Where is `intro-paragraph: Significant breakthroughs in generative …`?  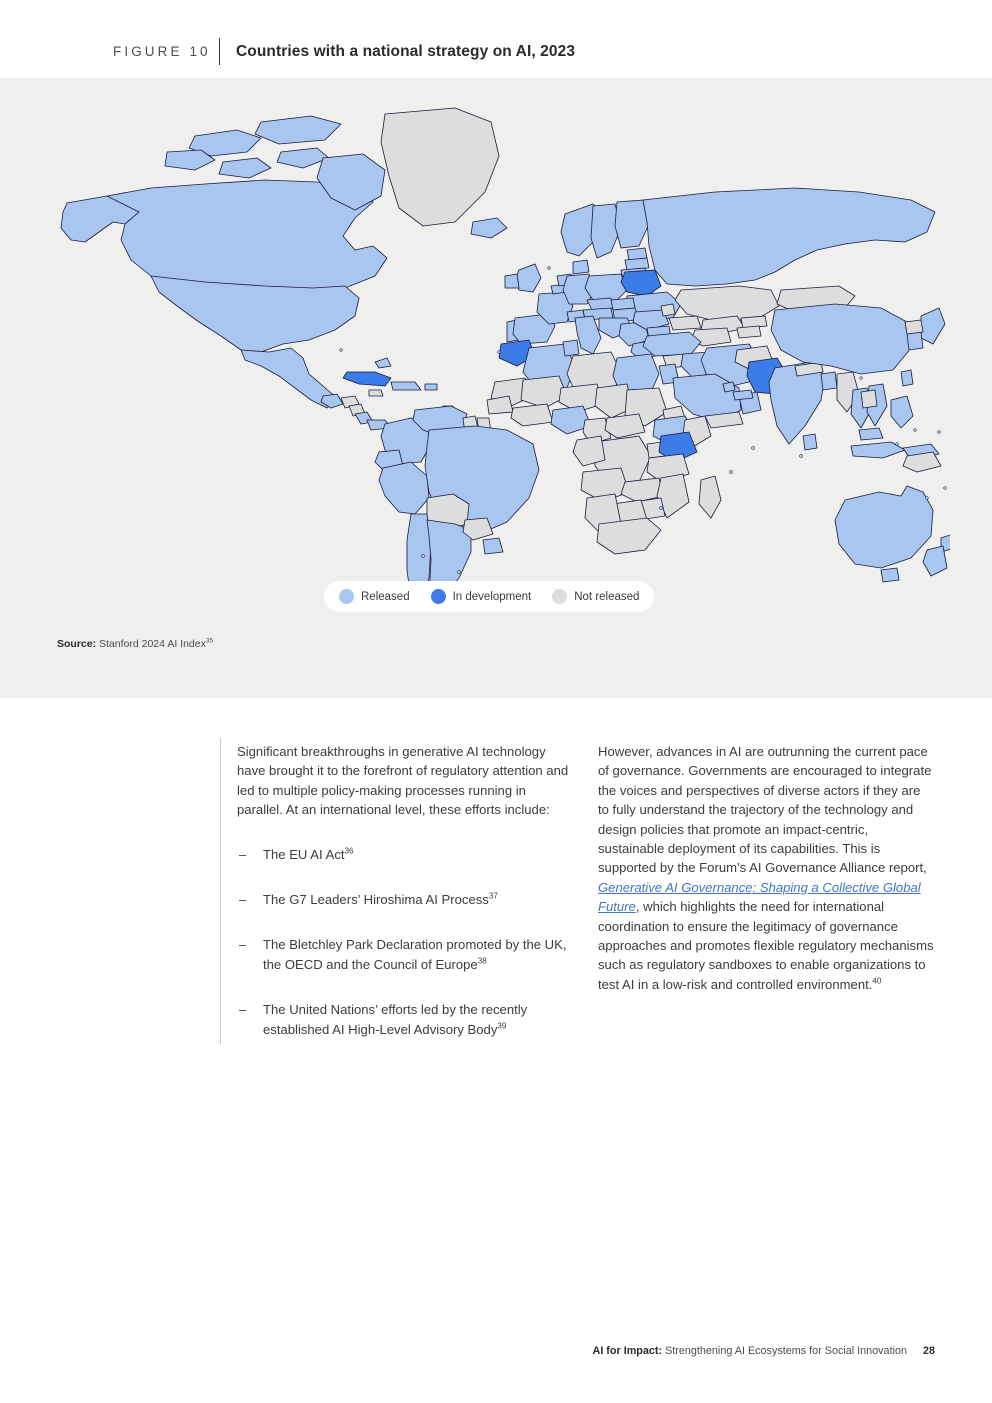
intro-paragraph: Significant breakthroughs in generative … is located at coordinates (403, 781).